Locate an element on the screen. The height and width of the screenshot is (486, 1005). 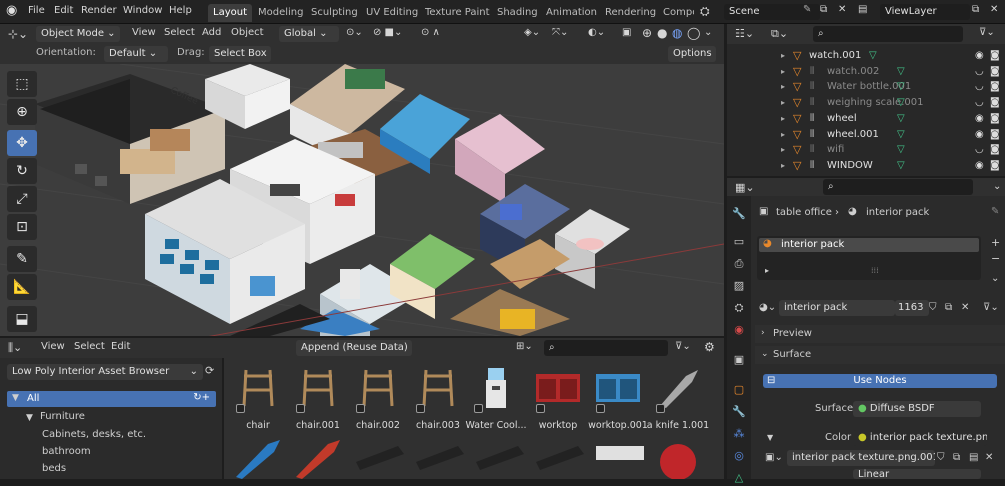
shading-solid-icon: ● is located at coordinates (662, 33).